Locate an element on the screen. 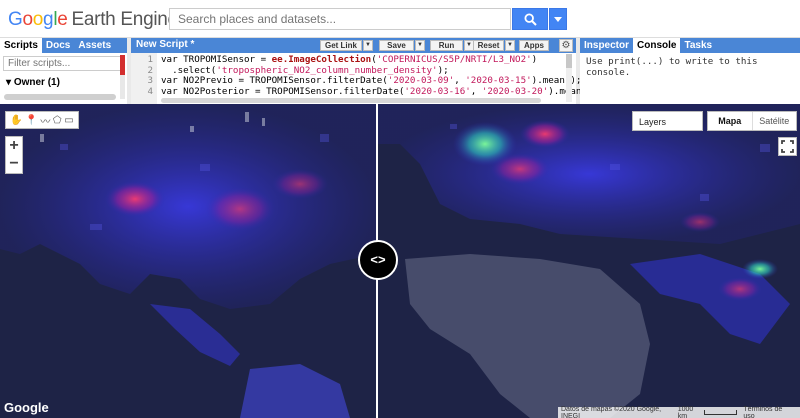 This screenshot has height=418, width=800. tab-console: Console is located at coordinates (657, 45).